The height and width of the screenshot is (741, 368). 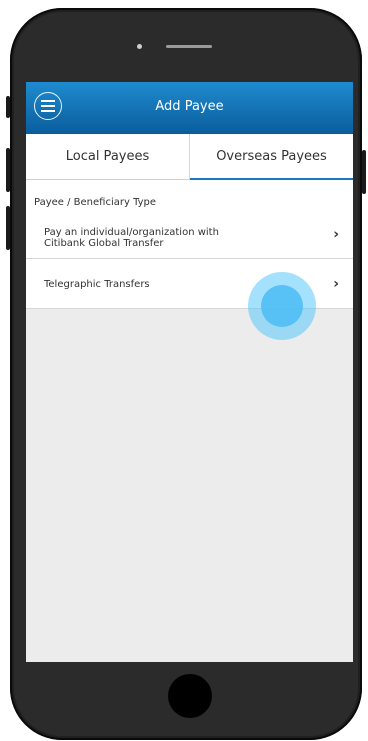 I want to click on option-label-line1: Pay an individual/organization with, so click(x=131, y=232).